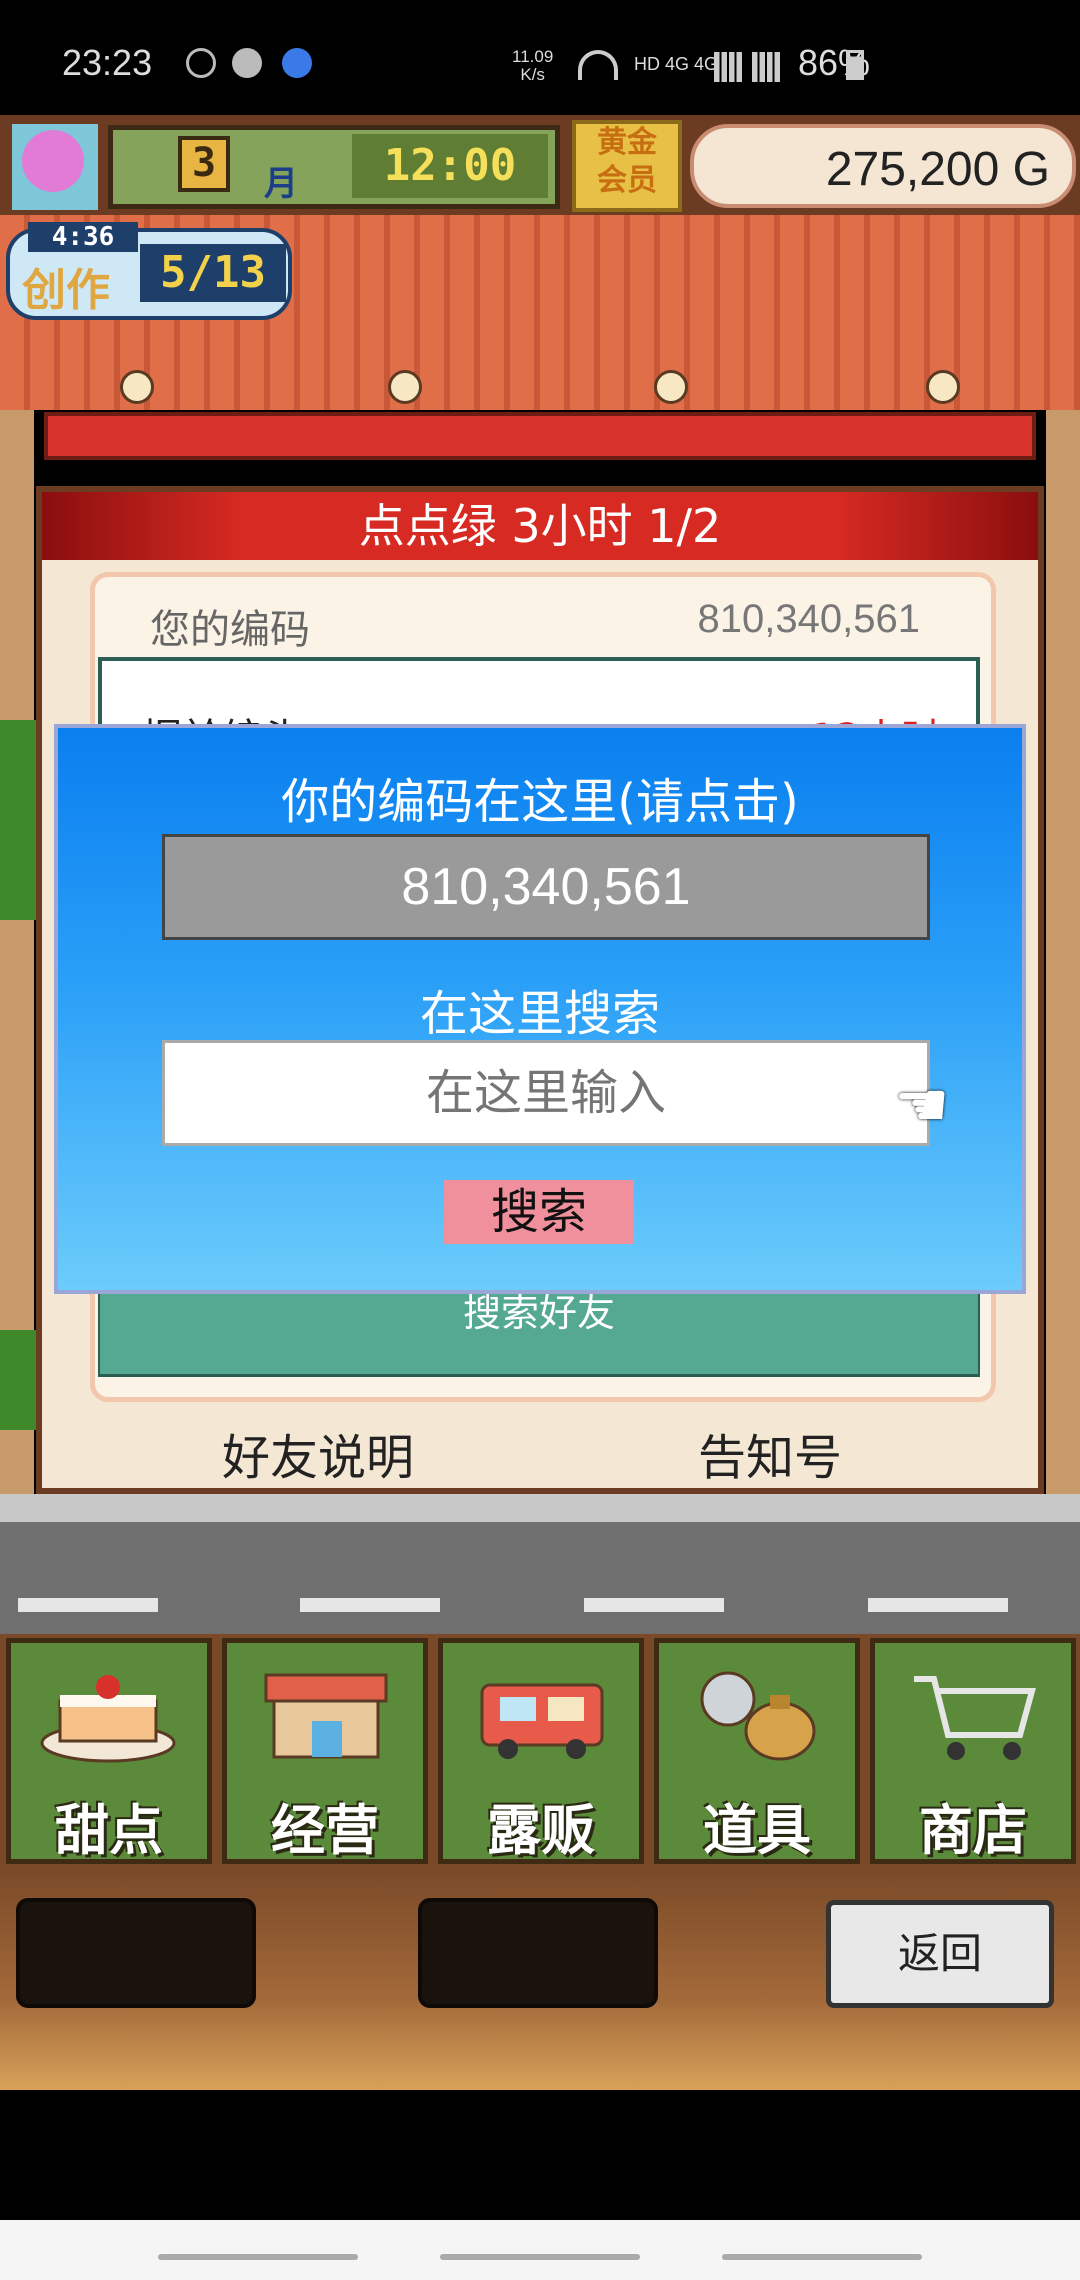 This screenshot has width=1080, height=2280. What do you see at coordinates (108, 1715) in the screenshot?
I see `cake-icon` at bounding box center [108, 1715].